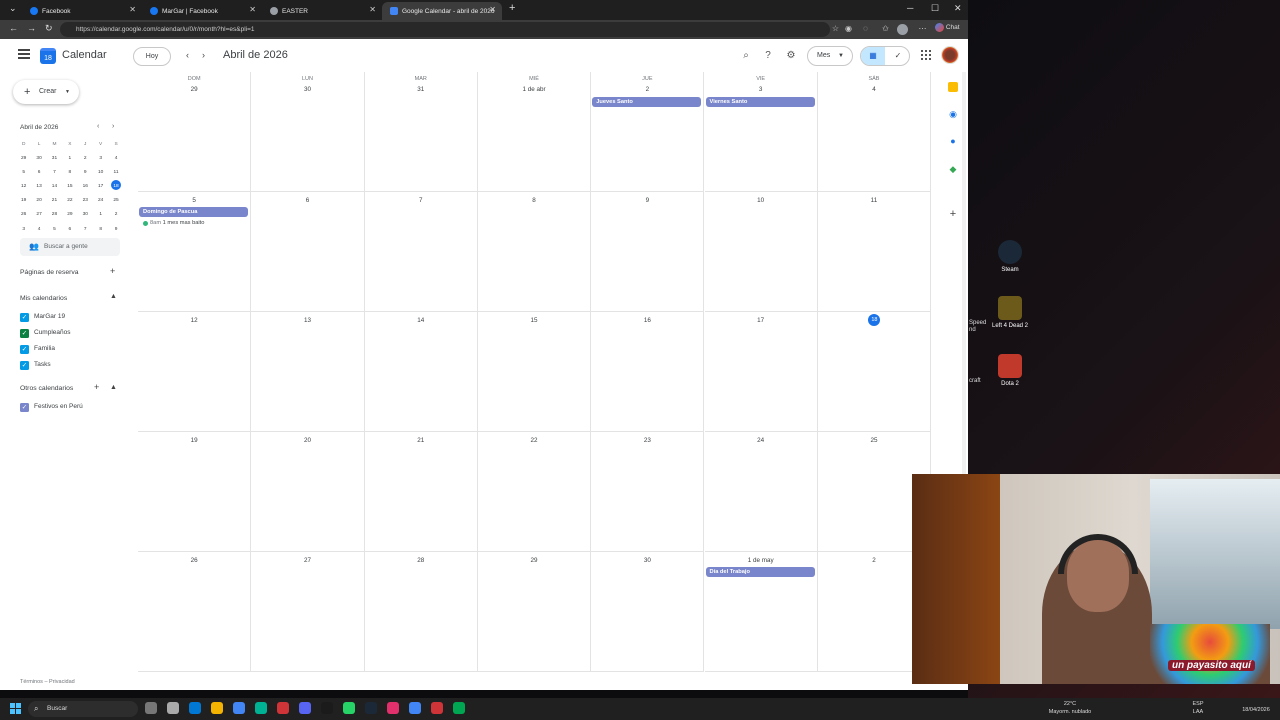 This screenshot has height=720, width=1280. What do you see at coordinates (307, 89) in the screenshot?
I see `date-number: 30` at bounding box center [307, 89].